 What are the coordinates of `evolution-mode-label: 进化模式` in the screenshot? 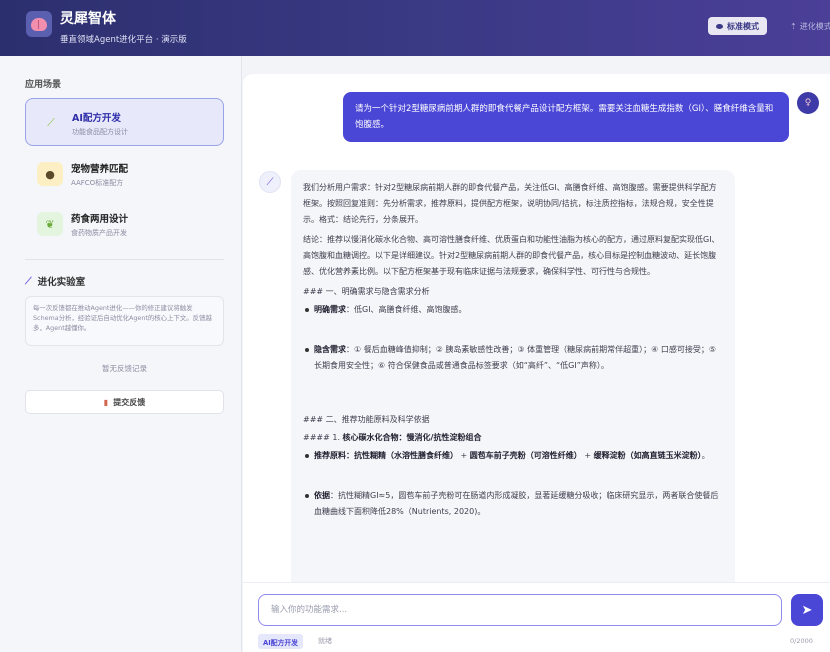 It's located at (814, 26).